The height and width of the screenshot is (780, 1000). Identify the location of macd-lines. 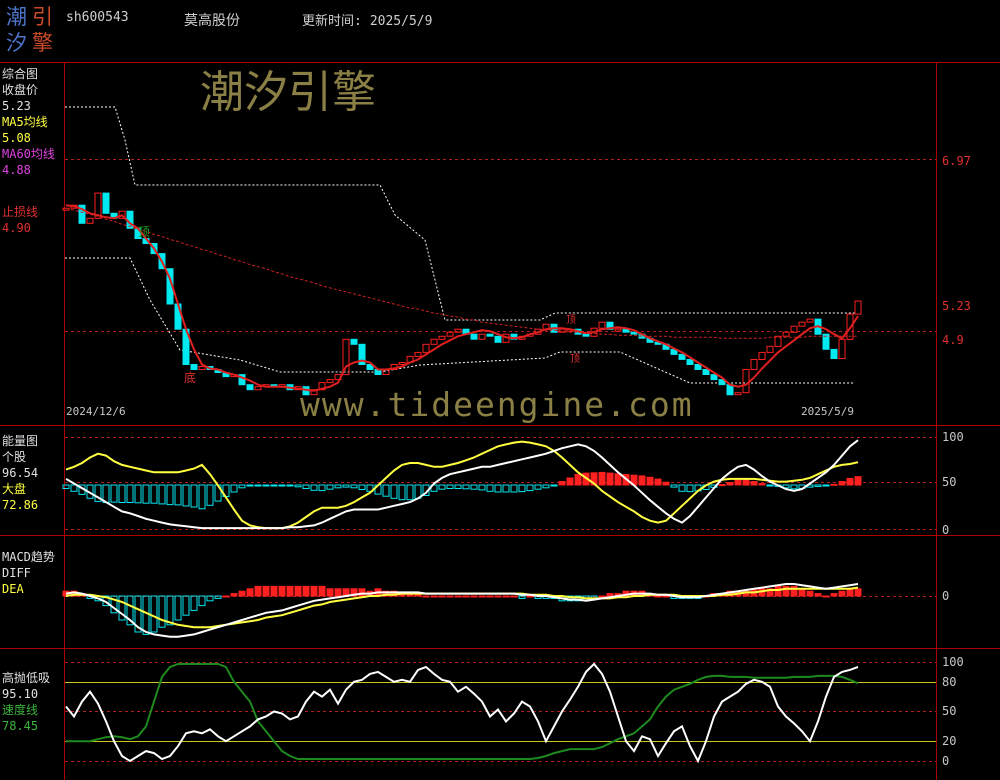
(462, 610).